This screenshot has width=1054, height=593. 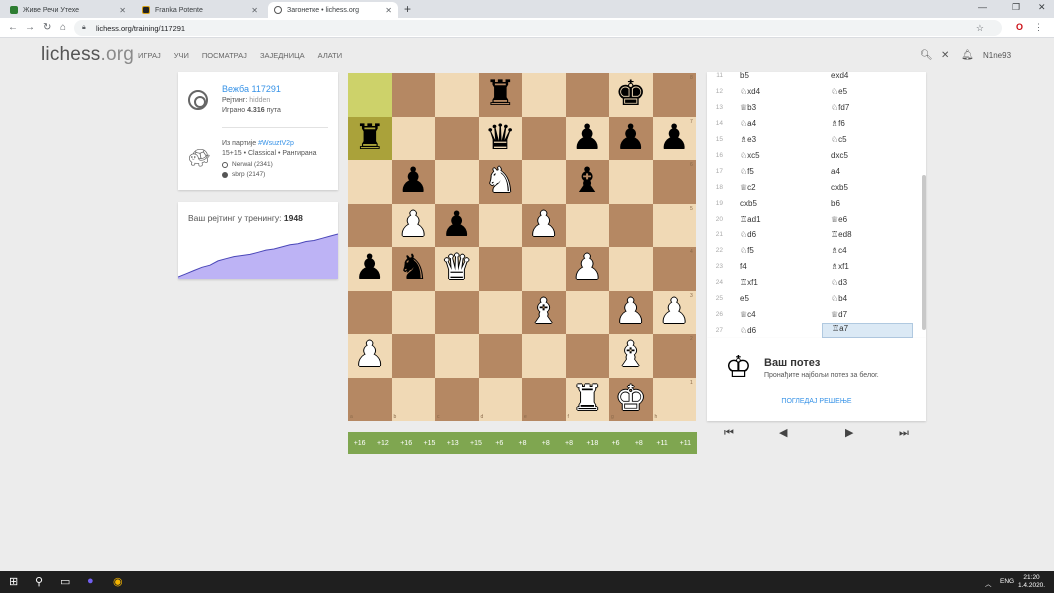 I want to click on square-c3, so click(x=457, y=312).